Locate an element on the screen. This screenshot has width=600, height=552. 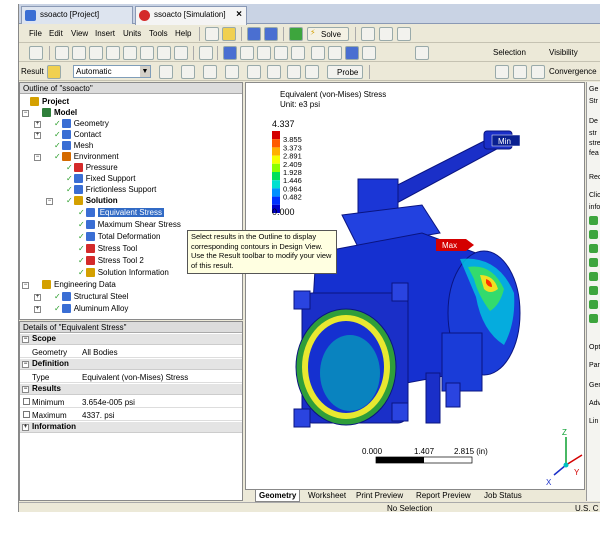
vector-icon is located at coordinates (274, 72).